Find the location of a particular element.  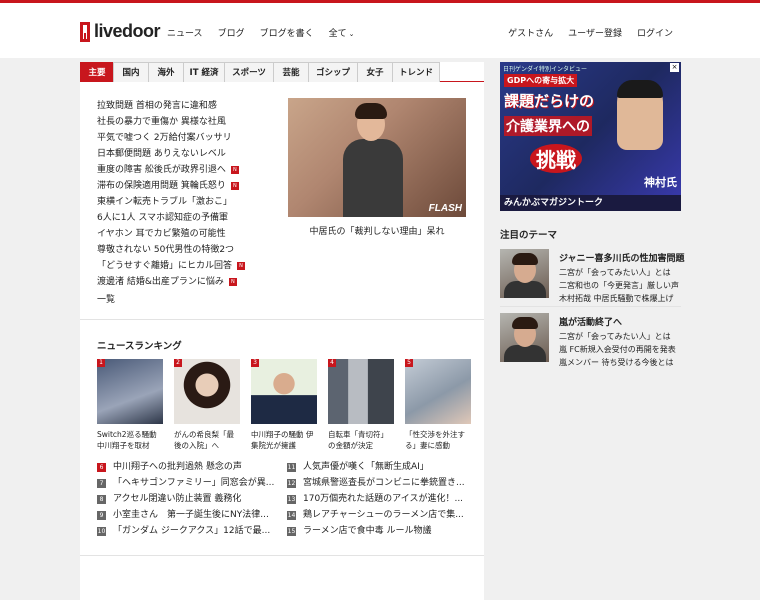

rank-number: 13 is located at coordinates (291, 499).